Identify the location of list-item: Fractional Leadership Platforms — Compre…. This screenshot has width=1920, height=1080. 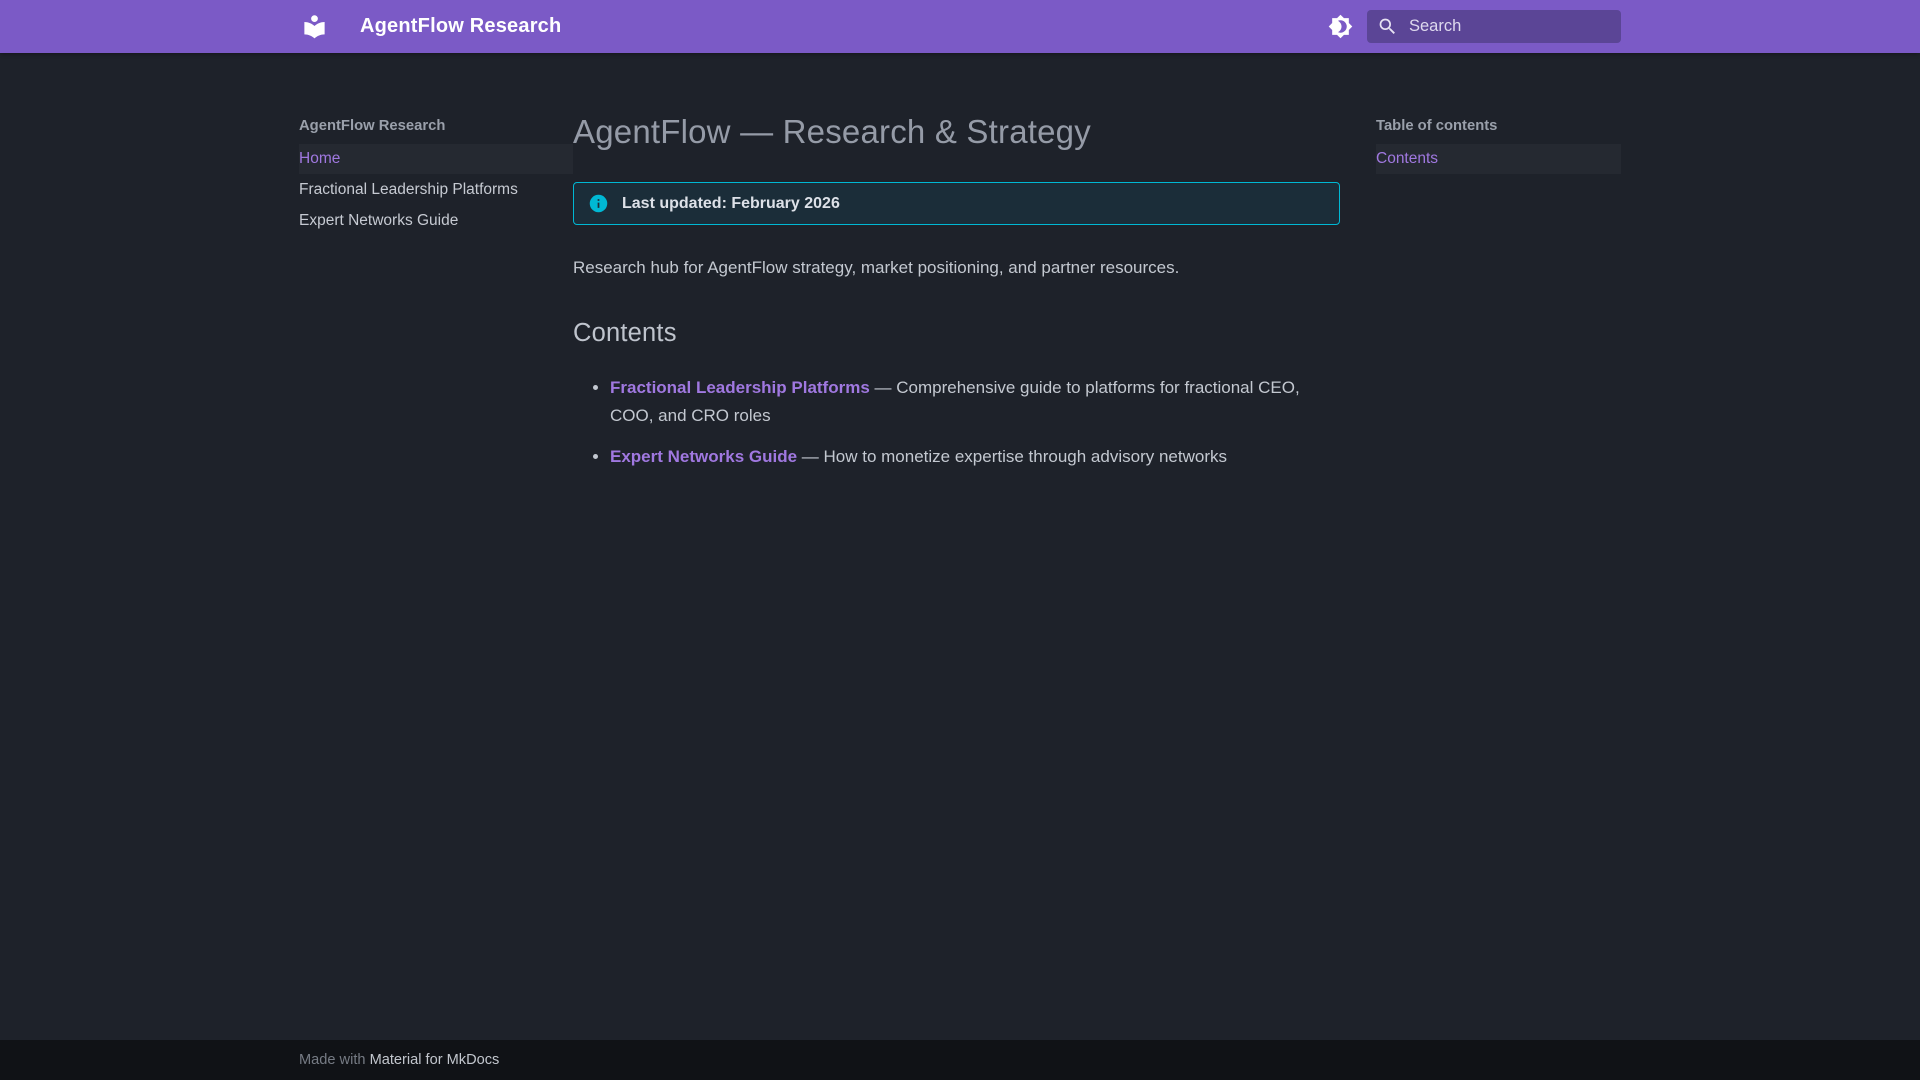
(966, 401).